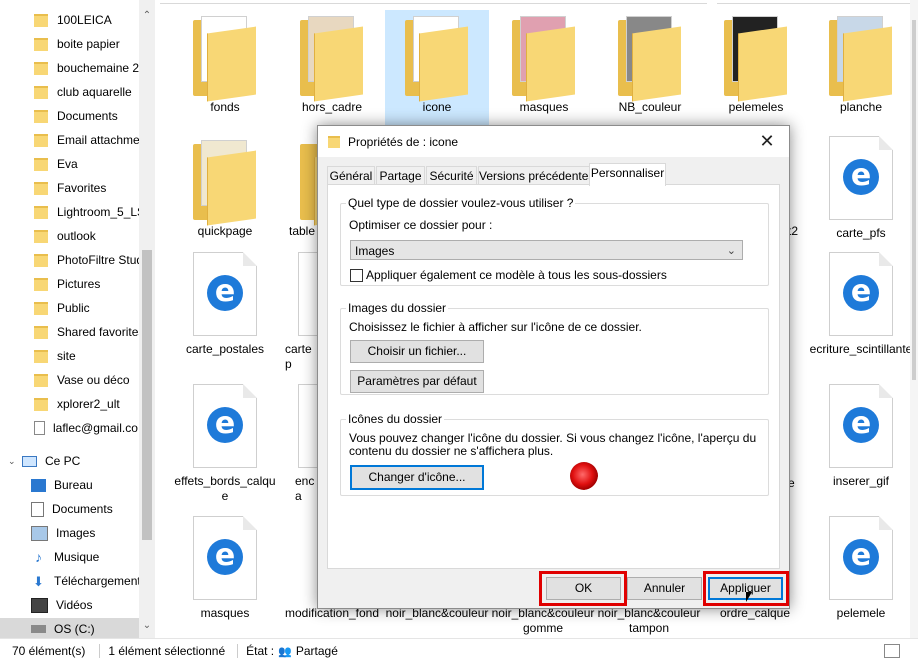 The height and width of the screenshot is (663, 918). Describe the element at coordinates (664, 588) in the screenshot. I see `cancel-button: Annuler` at that location.